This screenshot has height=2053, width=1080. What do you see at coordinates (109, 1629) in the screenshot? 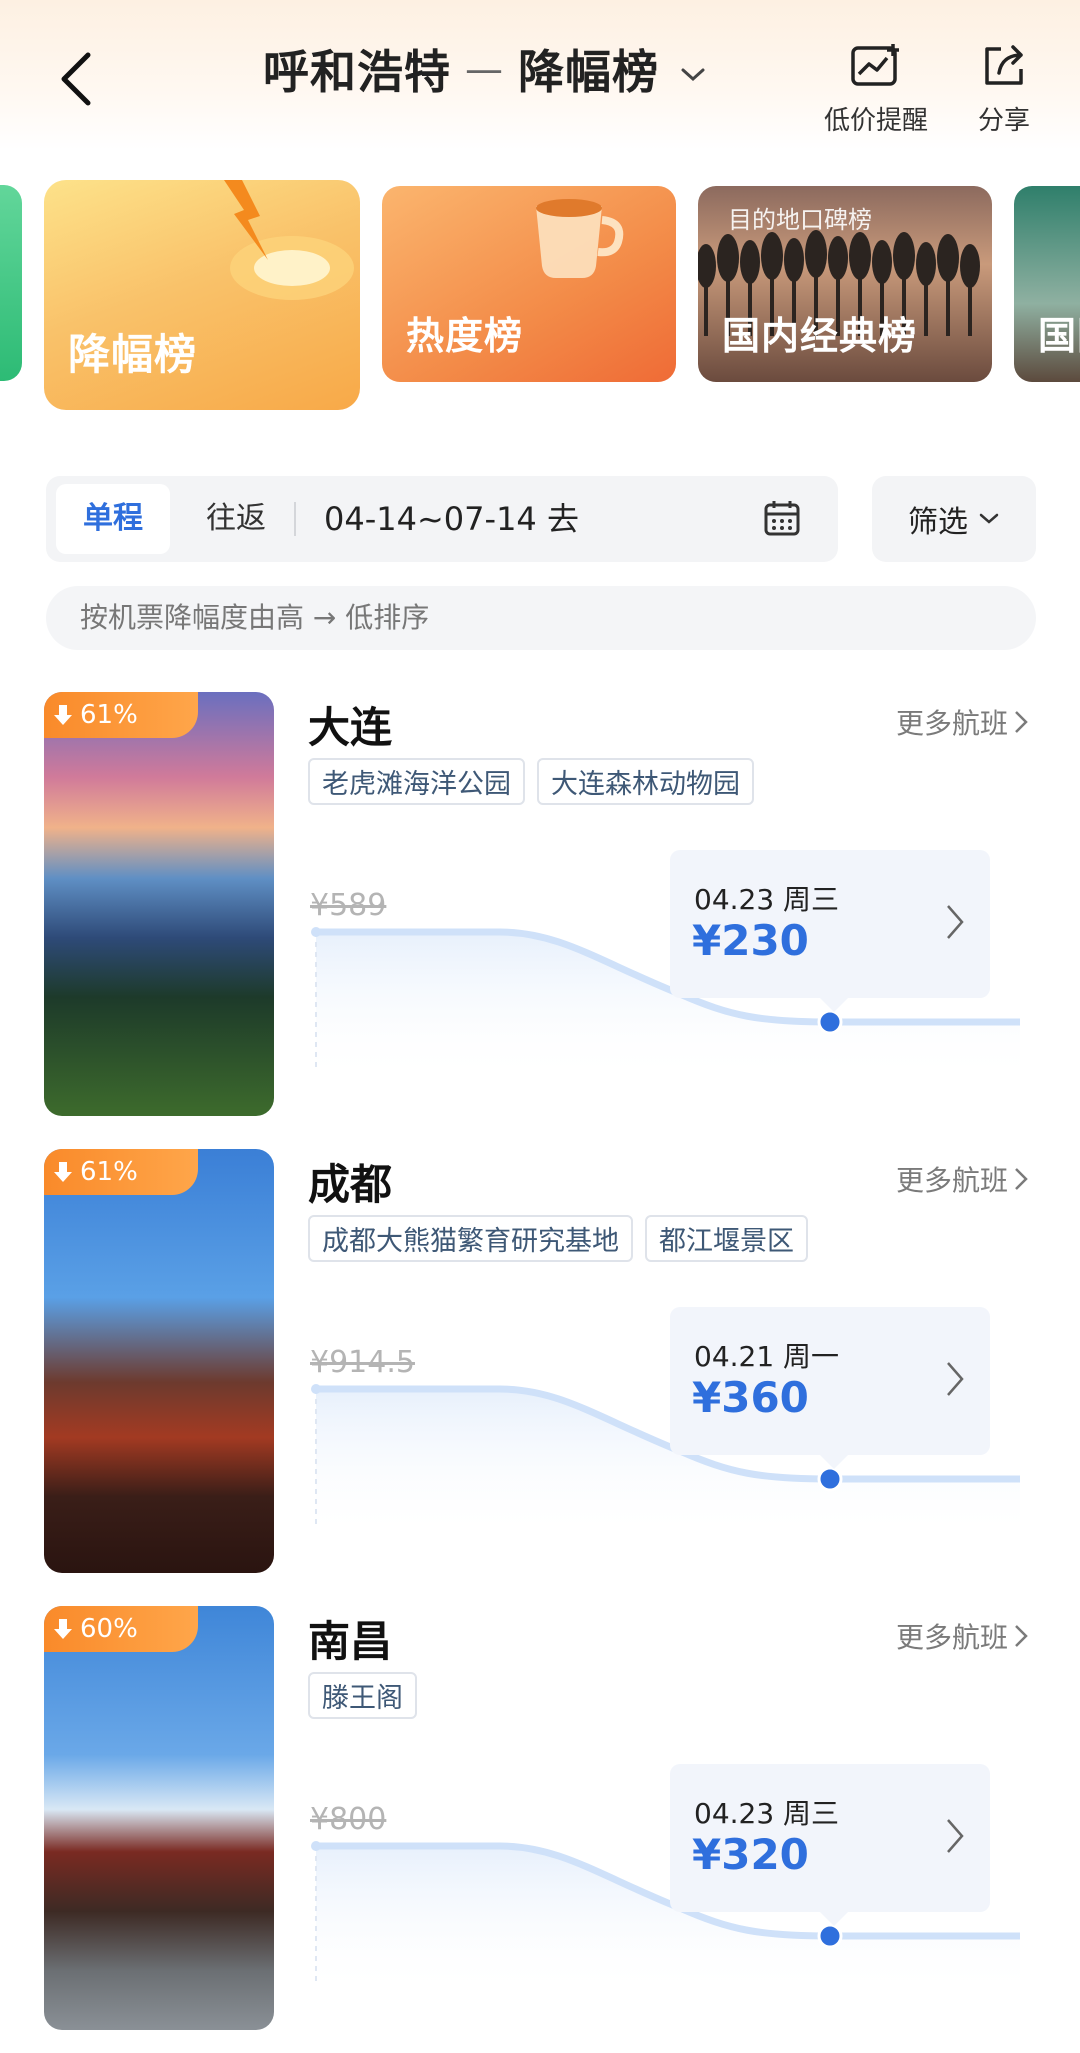
I see `discount-value: 60%` at bounding box center [109, 1629].